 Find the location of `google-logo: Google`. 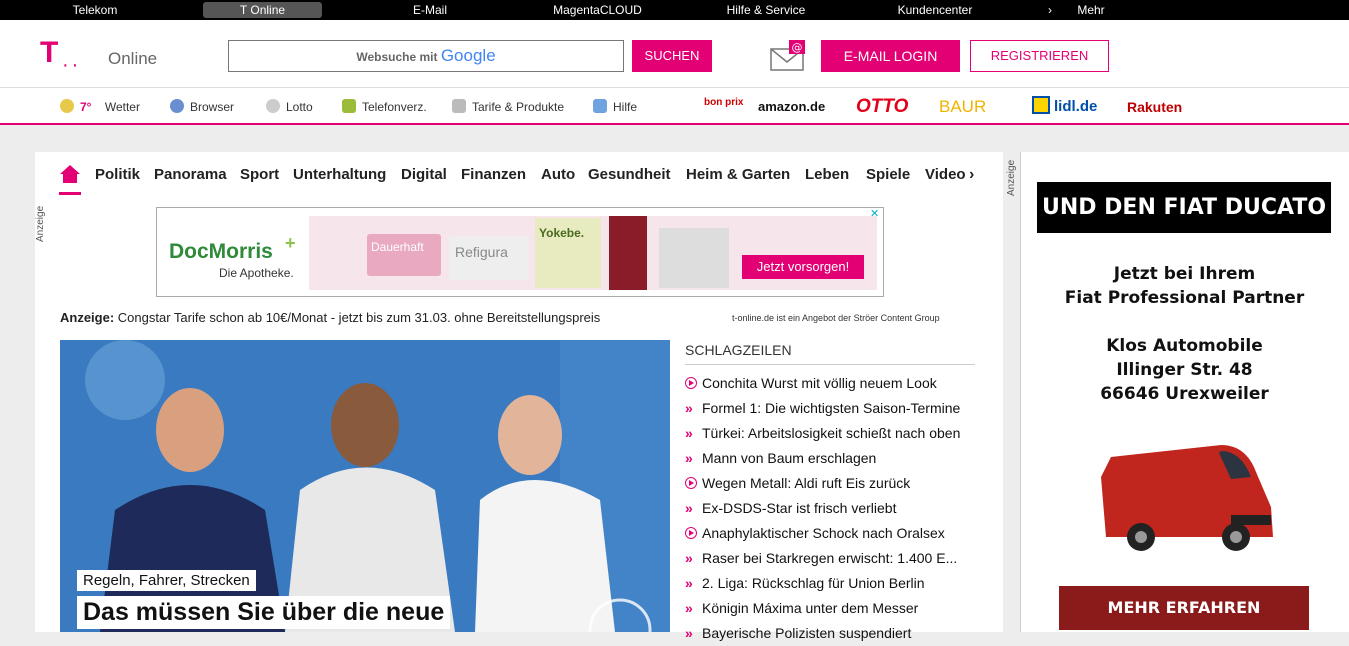

google-logo: Google is located at coordinates (468, 55).